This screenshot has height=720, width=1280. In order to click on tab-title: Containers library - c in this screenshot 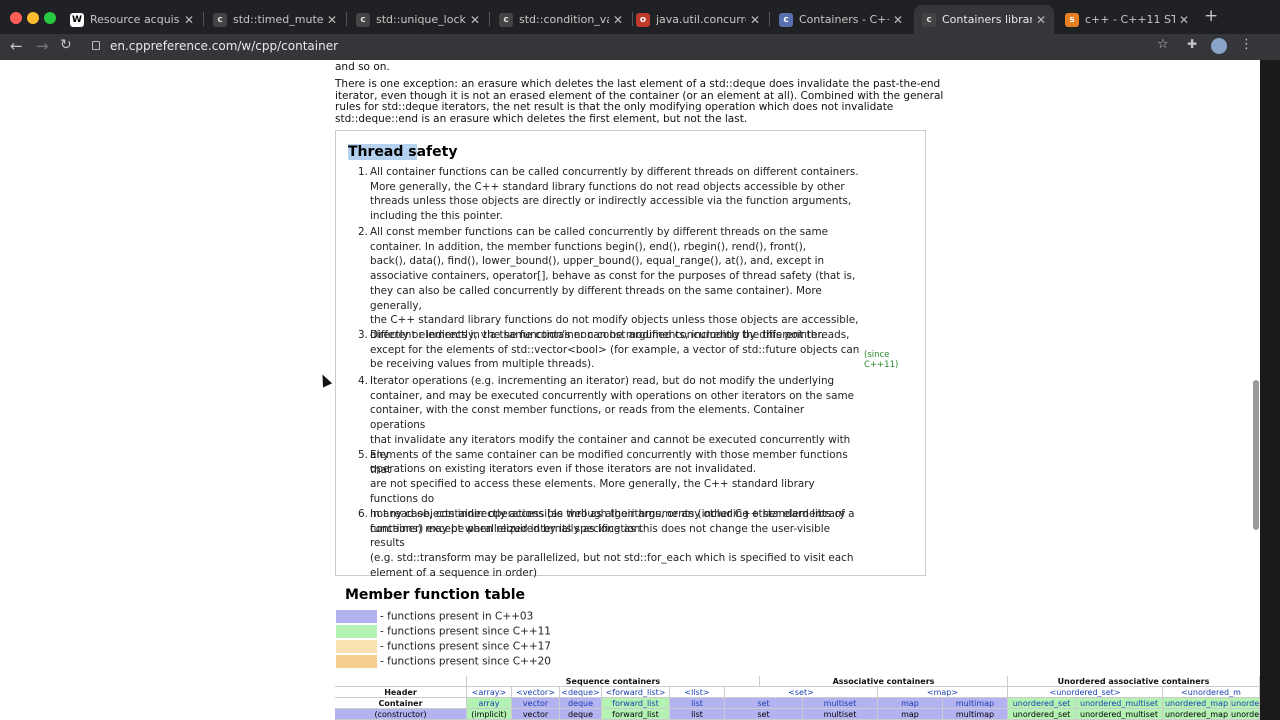, I will do `click(987, 19)`.